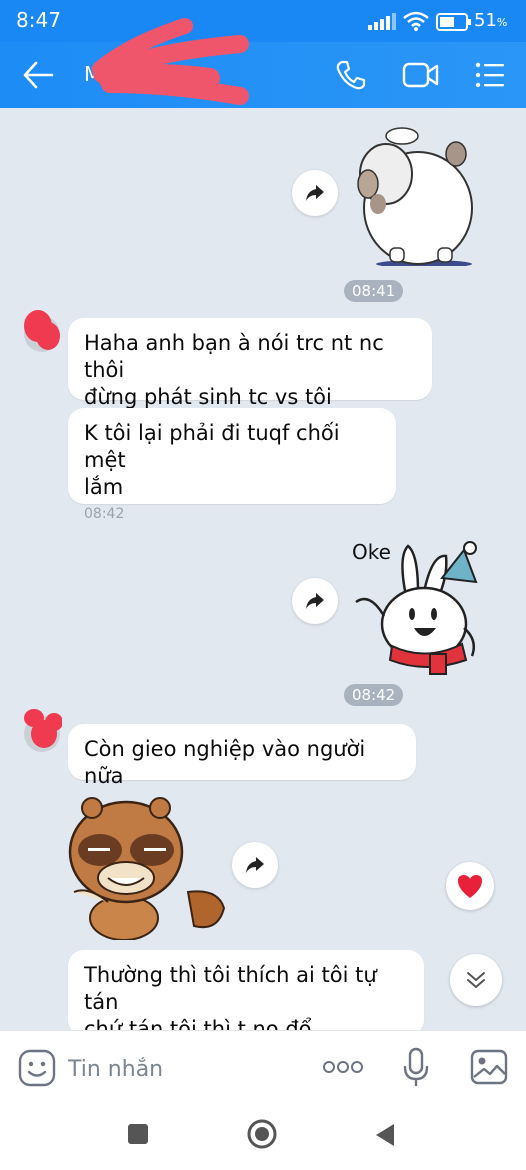  I want to click on system-nav-bar, so click(263, 1137).